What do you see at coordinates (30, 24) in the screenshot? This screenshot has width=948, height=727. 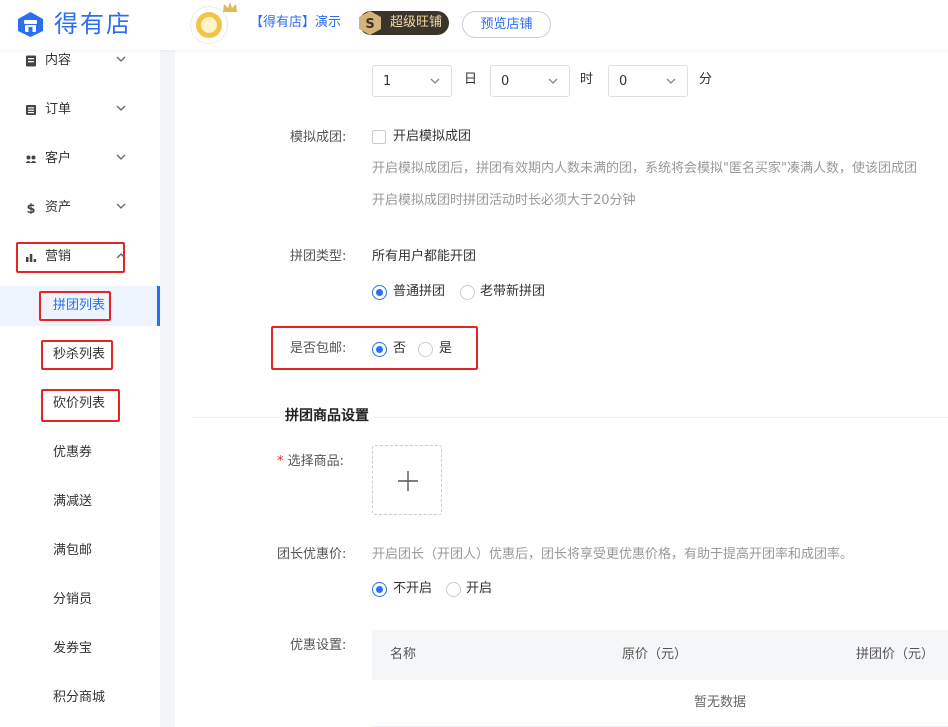 I see `store-logo-icon` at bounding box center [30, 24].